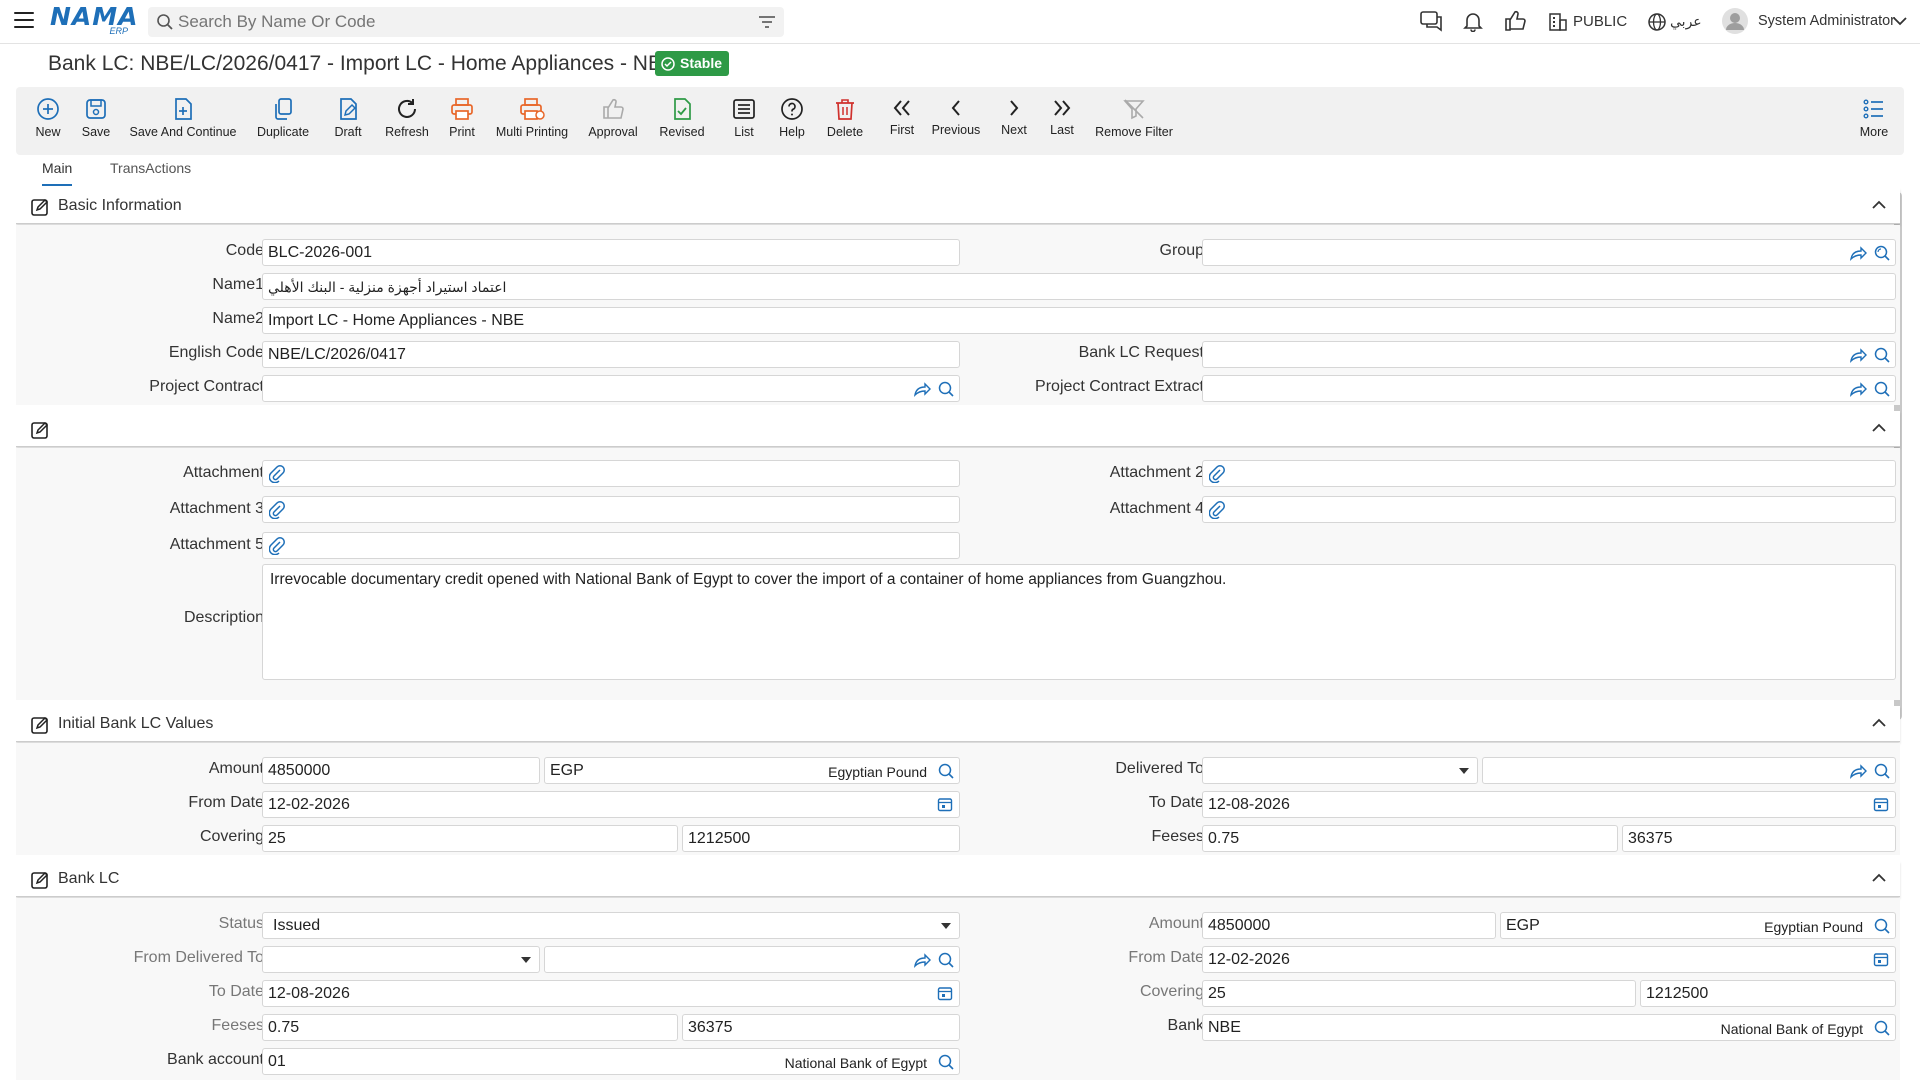 Image resolution: width=1920 pixels, height=1080 pixels. What do you see at coordinates (611, 993) in the screenshot?
I see `bank-lc-to-date-field: 12-08-2026` at bounding box center [611, 993].